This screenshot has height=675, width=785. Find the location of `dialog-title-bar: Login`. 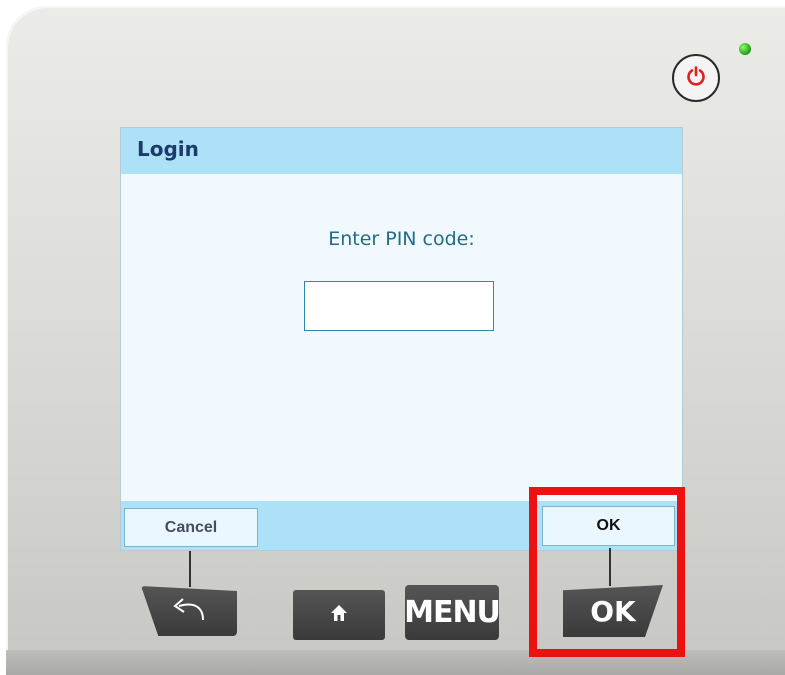

dialog-title-bar: Login is located at coordinates (401, 151).